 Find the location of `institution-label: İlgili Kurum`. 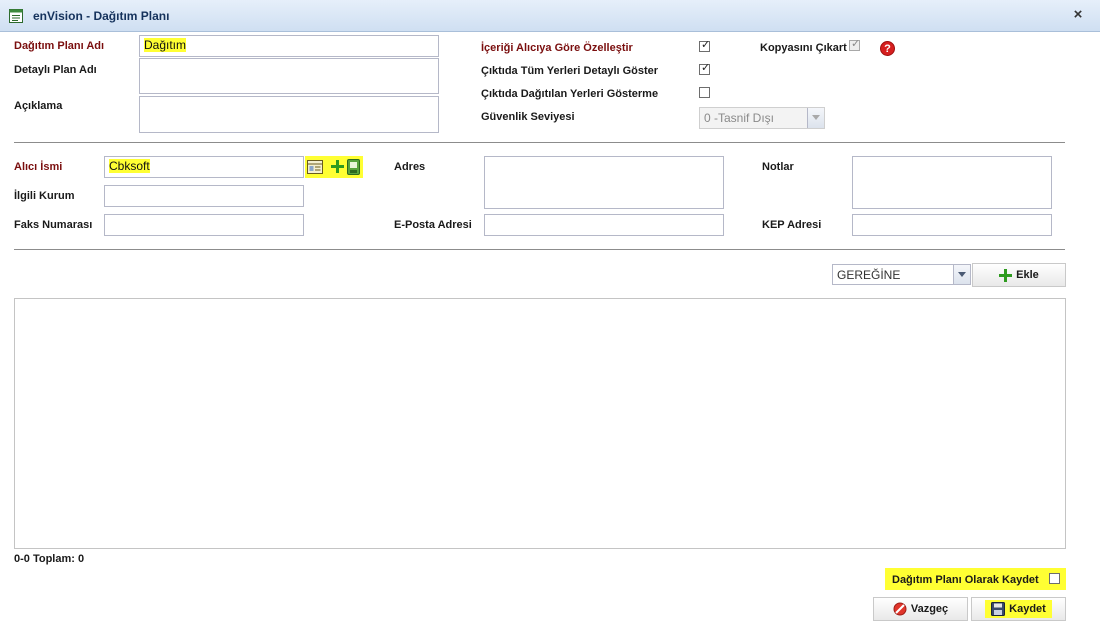

institution-label: İlgili Kurum is located at coordinates (44, 196).